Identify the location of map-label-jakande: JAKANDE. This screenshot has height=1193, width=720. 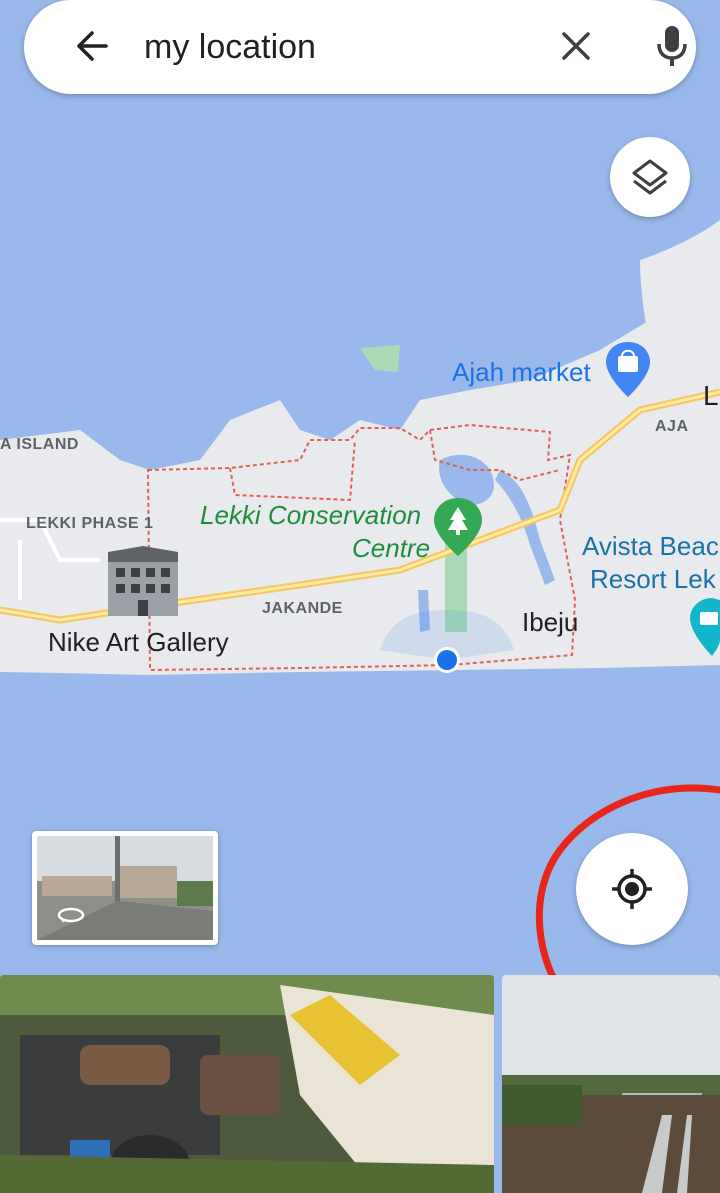
(302, 608).